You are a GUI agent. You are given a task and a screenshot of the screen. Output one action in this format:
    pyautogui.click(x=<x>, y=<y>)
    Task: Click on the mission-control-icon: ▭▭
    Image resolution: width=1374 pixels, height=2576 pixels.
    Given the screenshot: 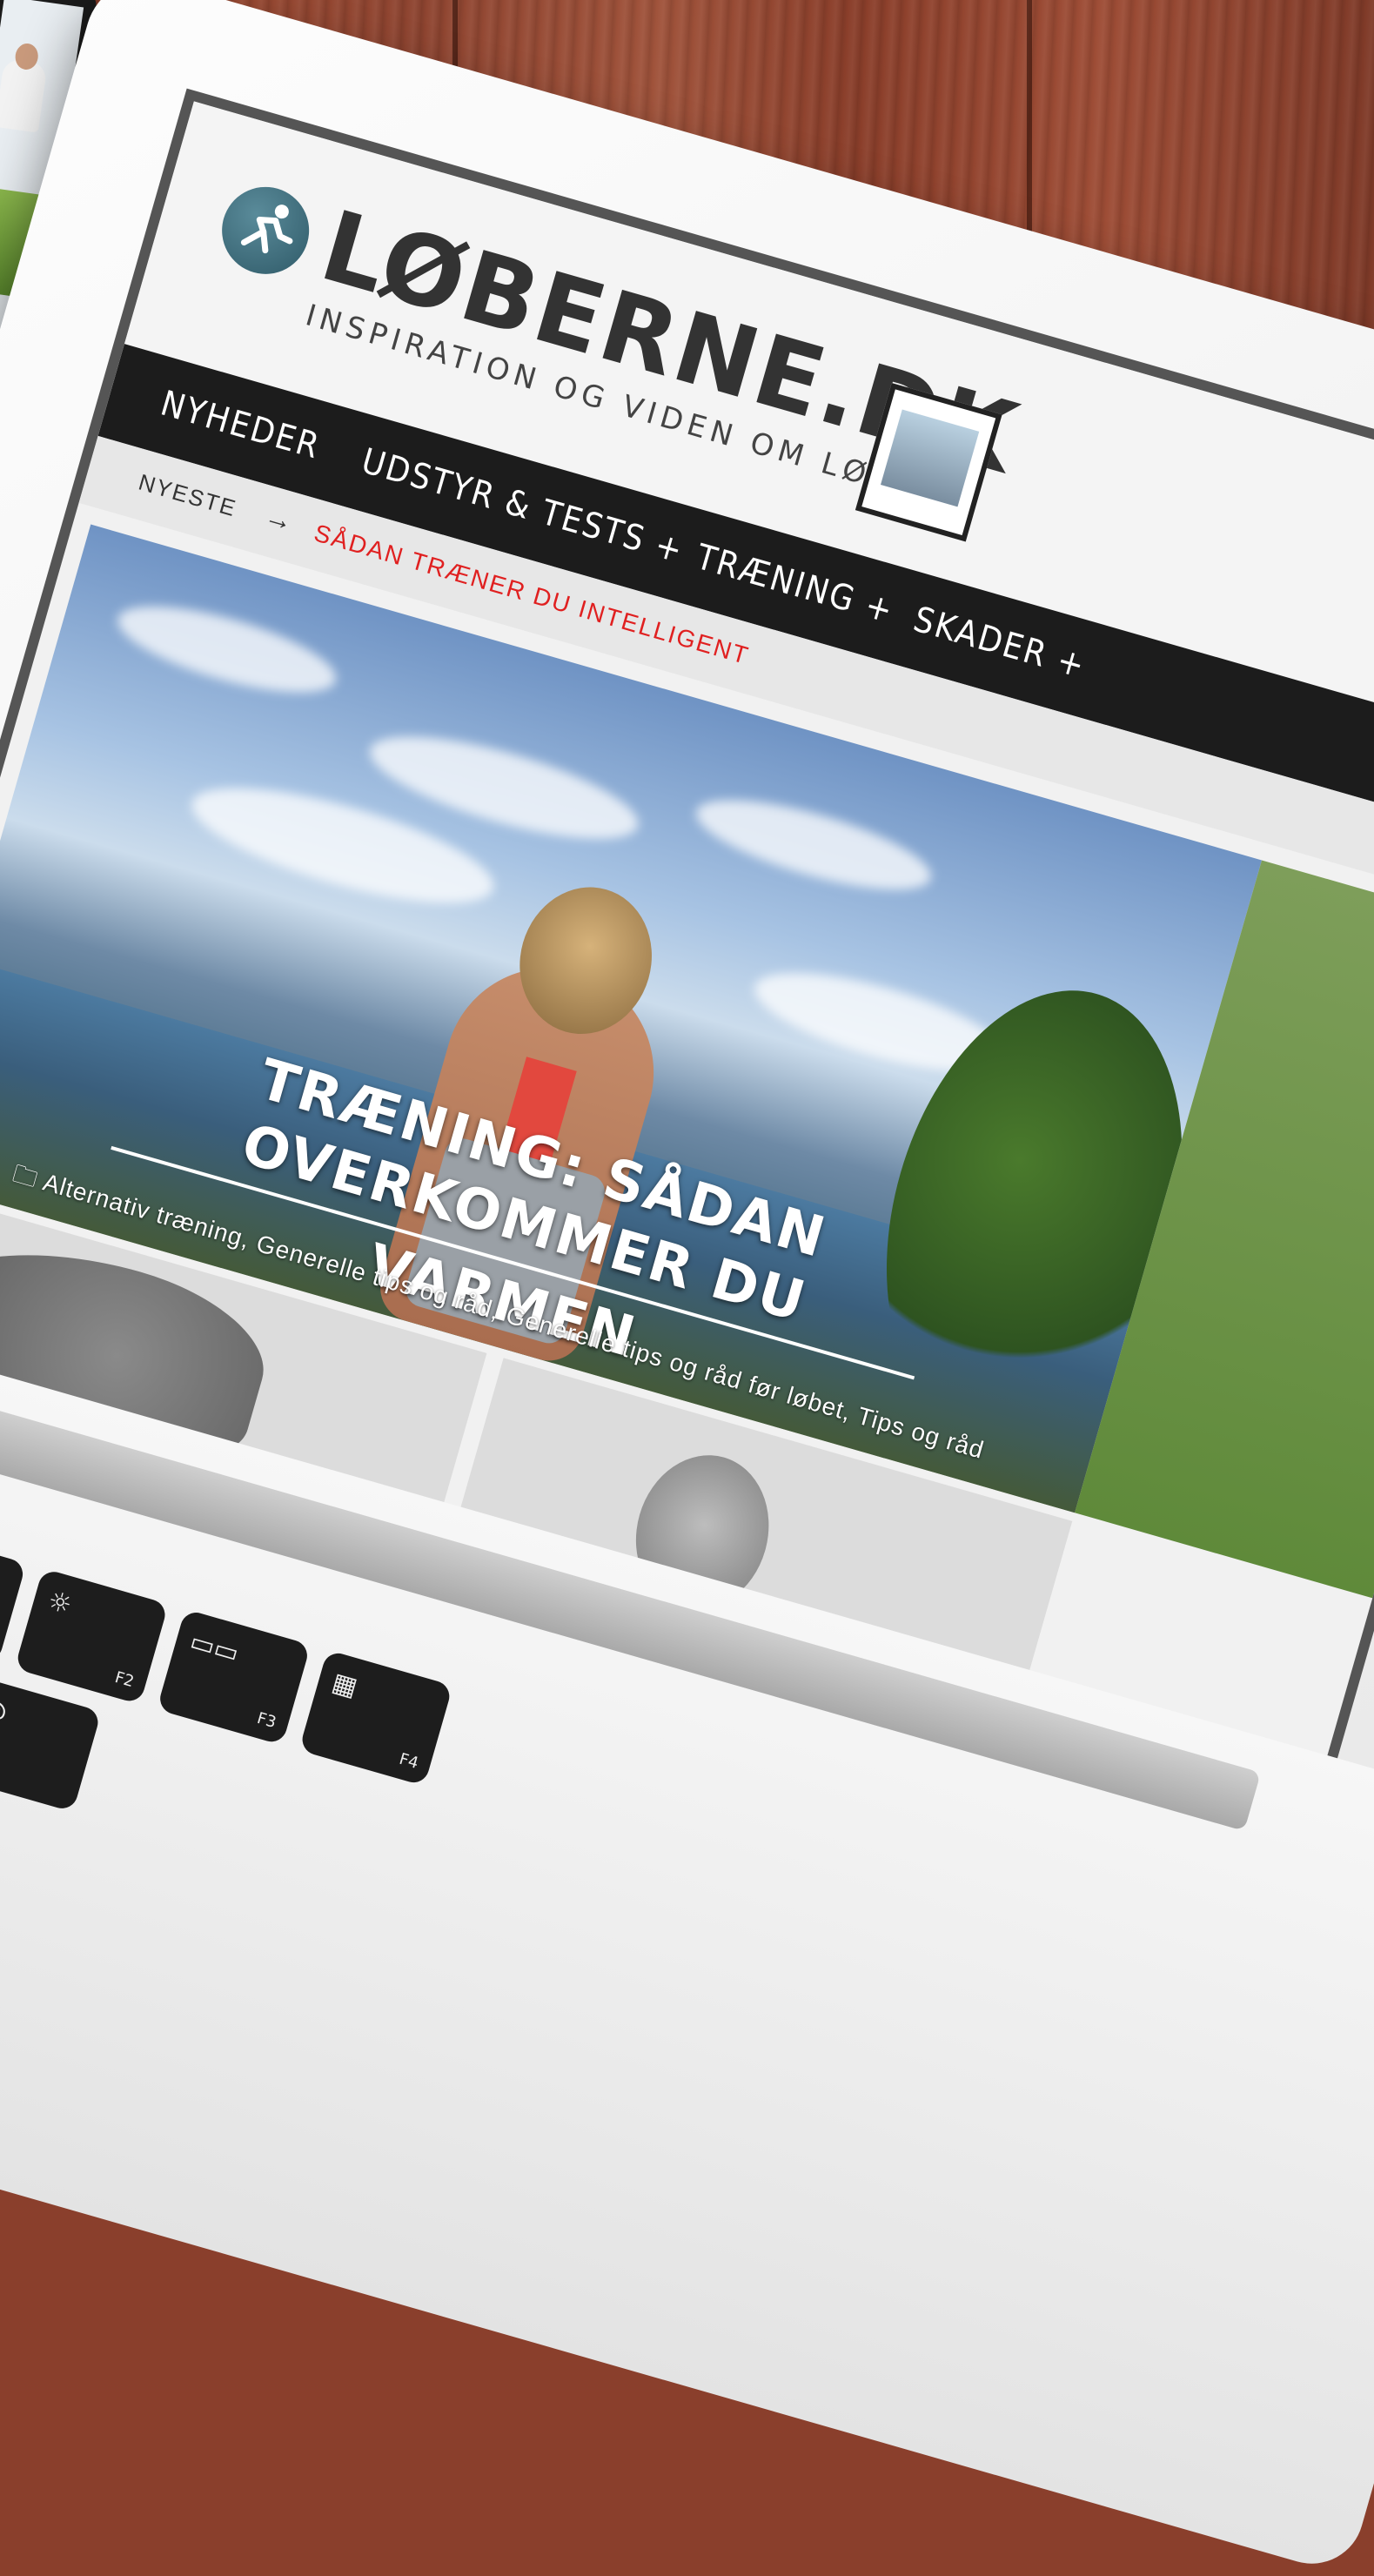 What is the action you would take?
    pyautogui.click(x=214, y=1648)
    